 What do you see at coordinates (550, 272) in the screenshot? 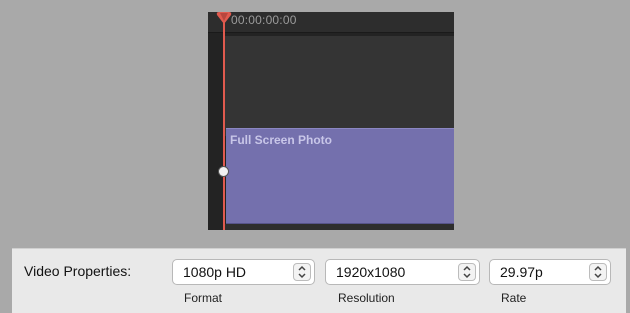
I see `rate-select: 29.97p` at bounding box center [550, 272].